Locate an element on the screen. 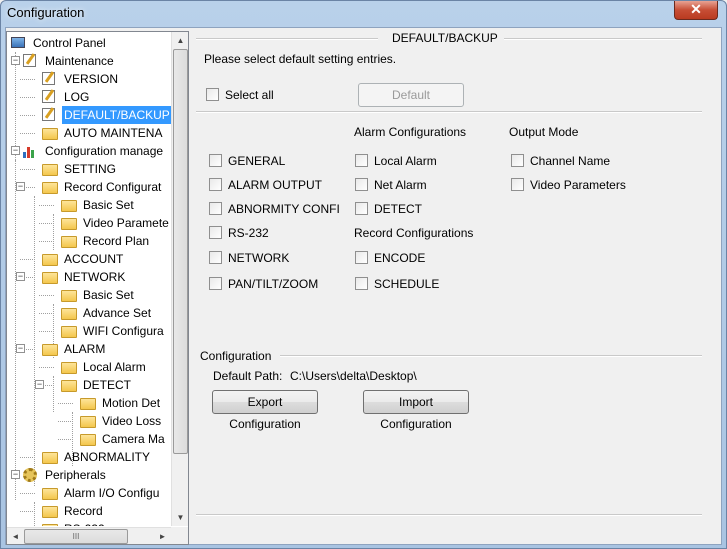 The image size is (727, 549). tree-item-label: Alarm I/O Configu is located at coordinates (112, 493).